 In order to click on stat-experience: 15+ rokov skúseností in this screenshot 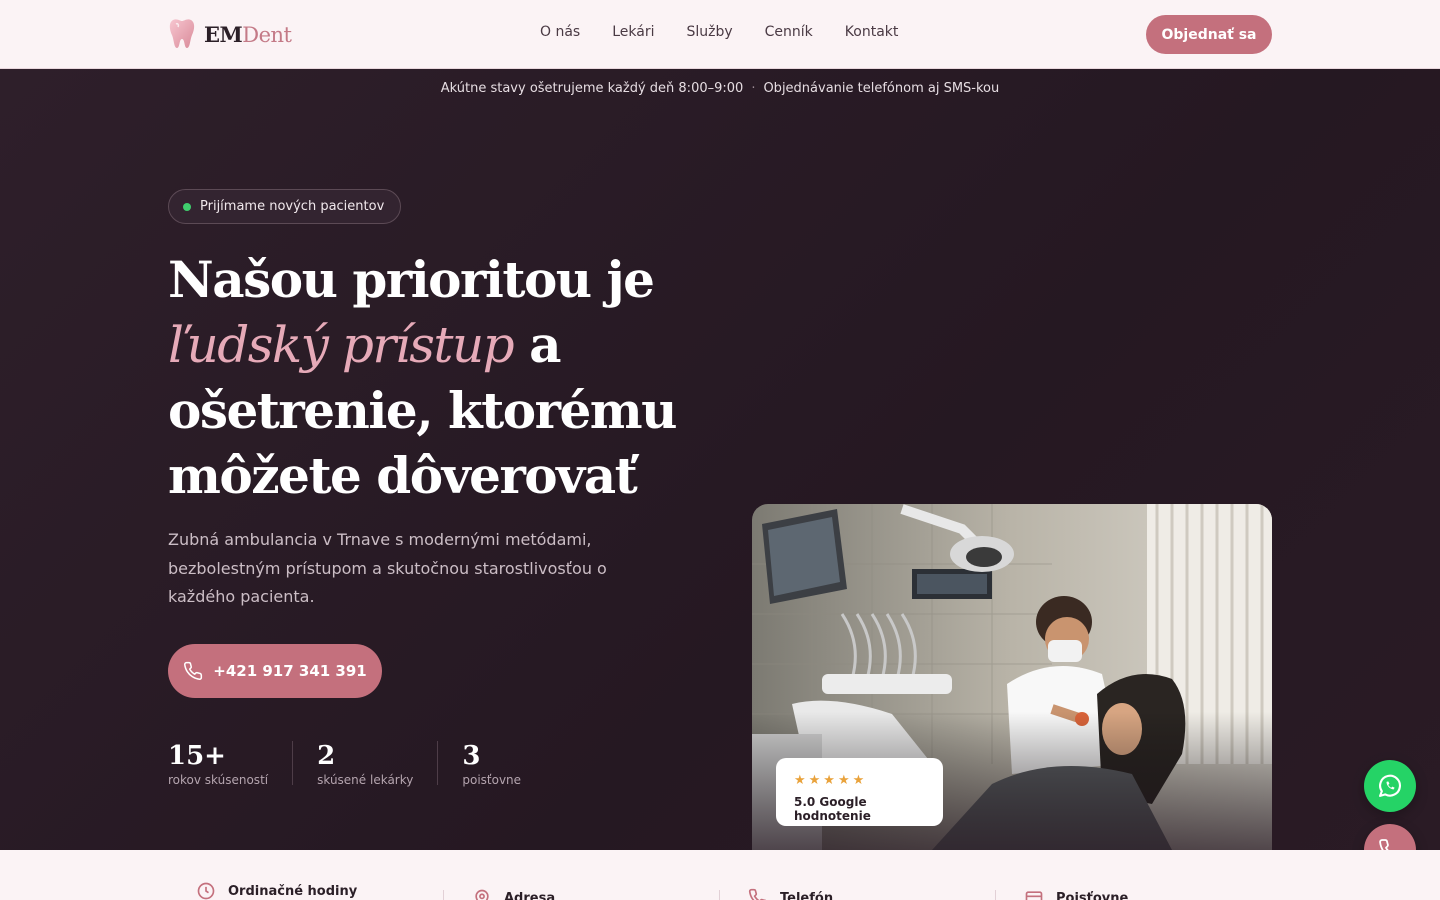, I will do `click(231, 764)`.